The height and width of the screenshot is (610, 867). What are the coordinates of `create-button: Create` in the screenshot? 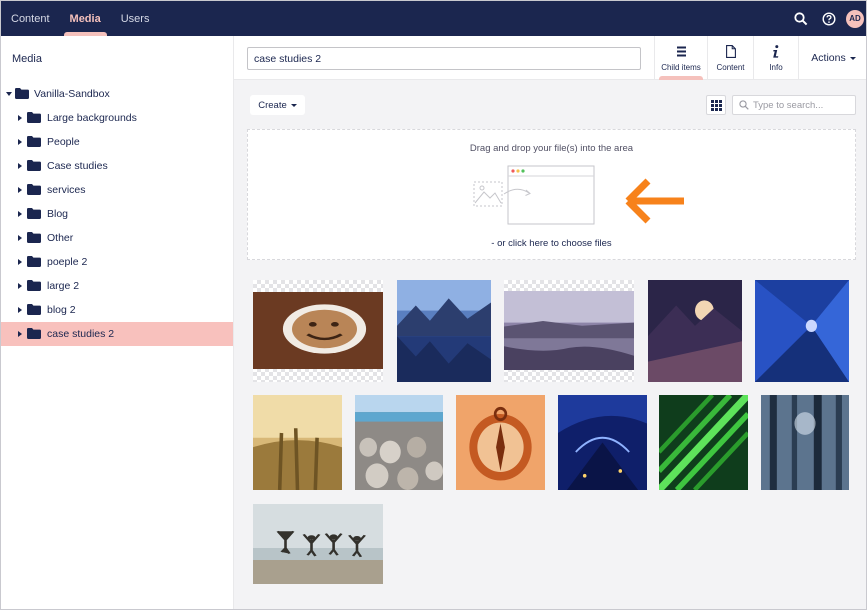 It's located at (277, 105).